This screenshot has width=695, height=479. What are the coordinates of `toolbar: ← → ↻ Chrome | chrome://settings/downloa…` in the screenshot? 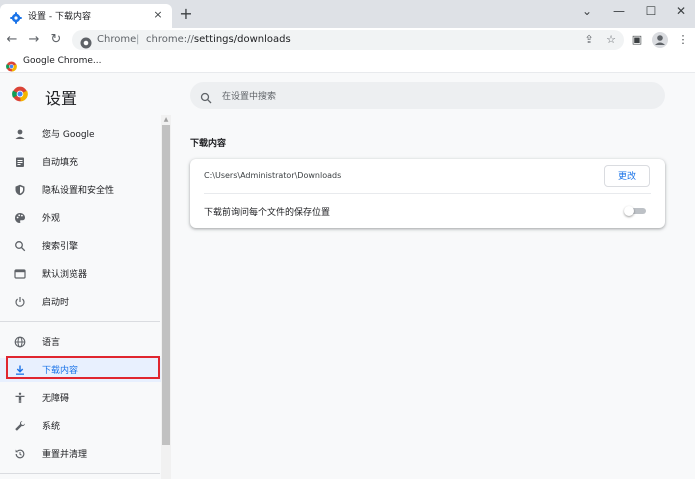 It's located at (347, 40).